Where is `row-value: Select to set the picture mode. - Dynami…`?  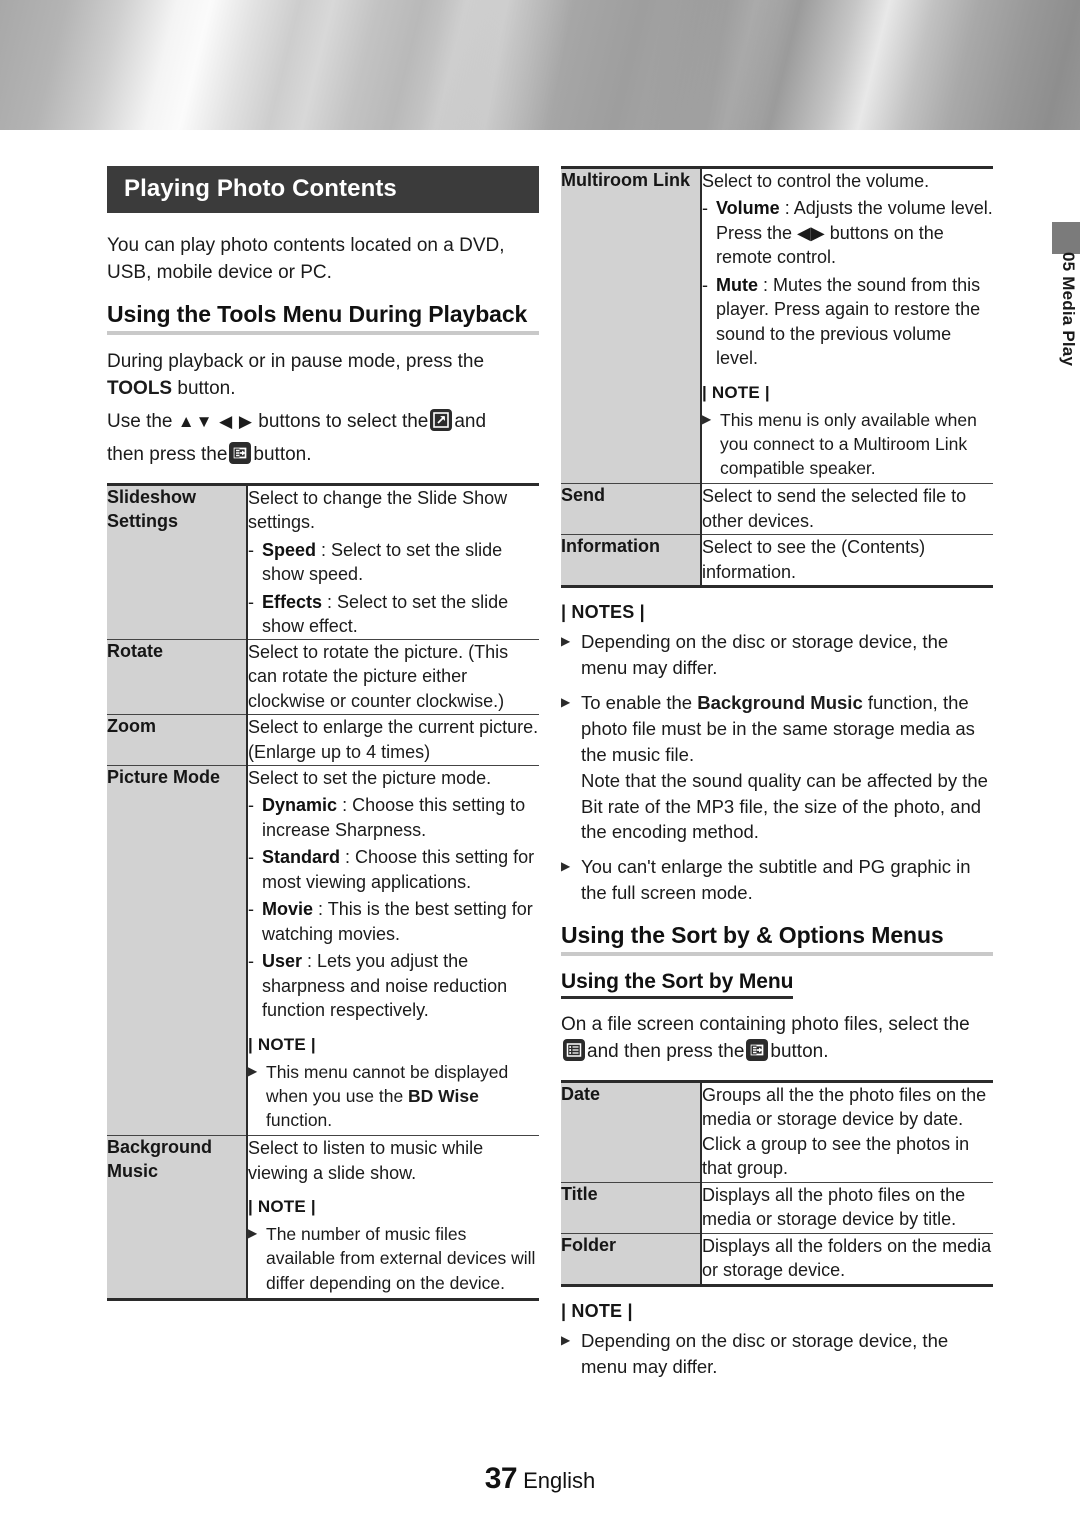 row-value: Select to set the picture mode. - Dynami… is located at coordinates (393, 951).